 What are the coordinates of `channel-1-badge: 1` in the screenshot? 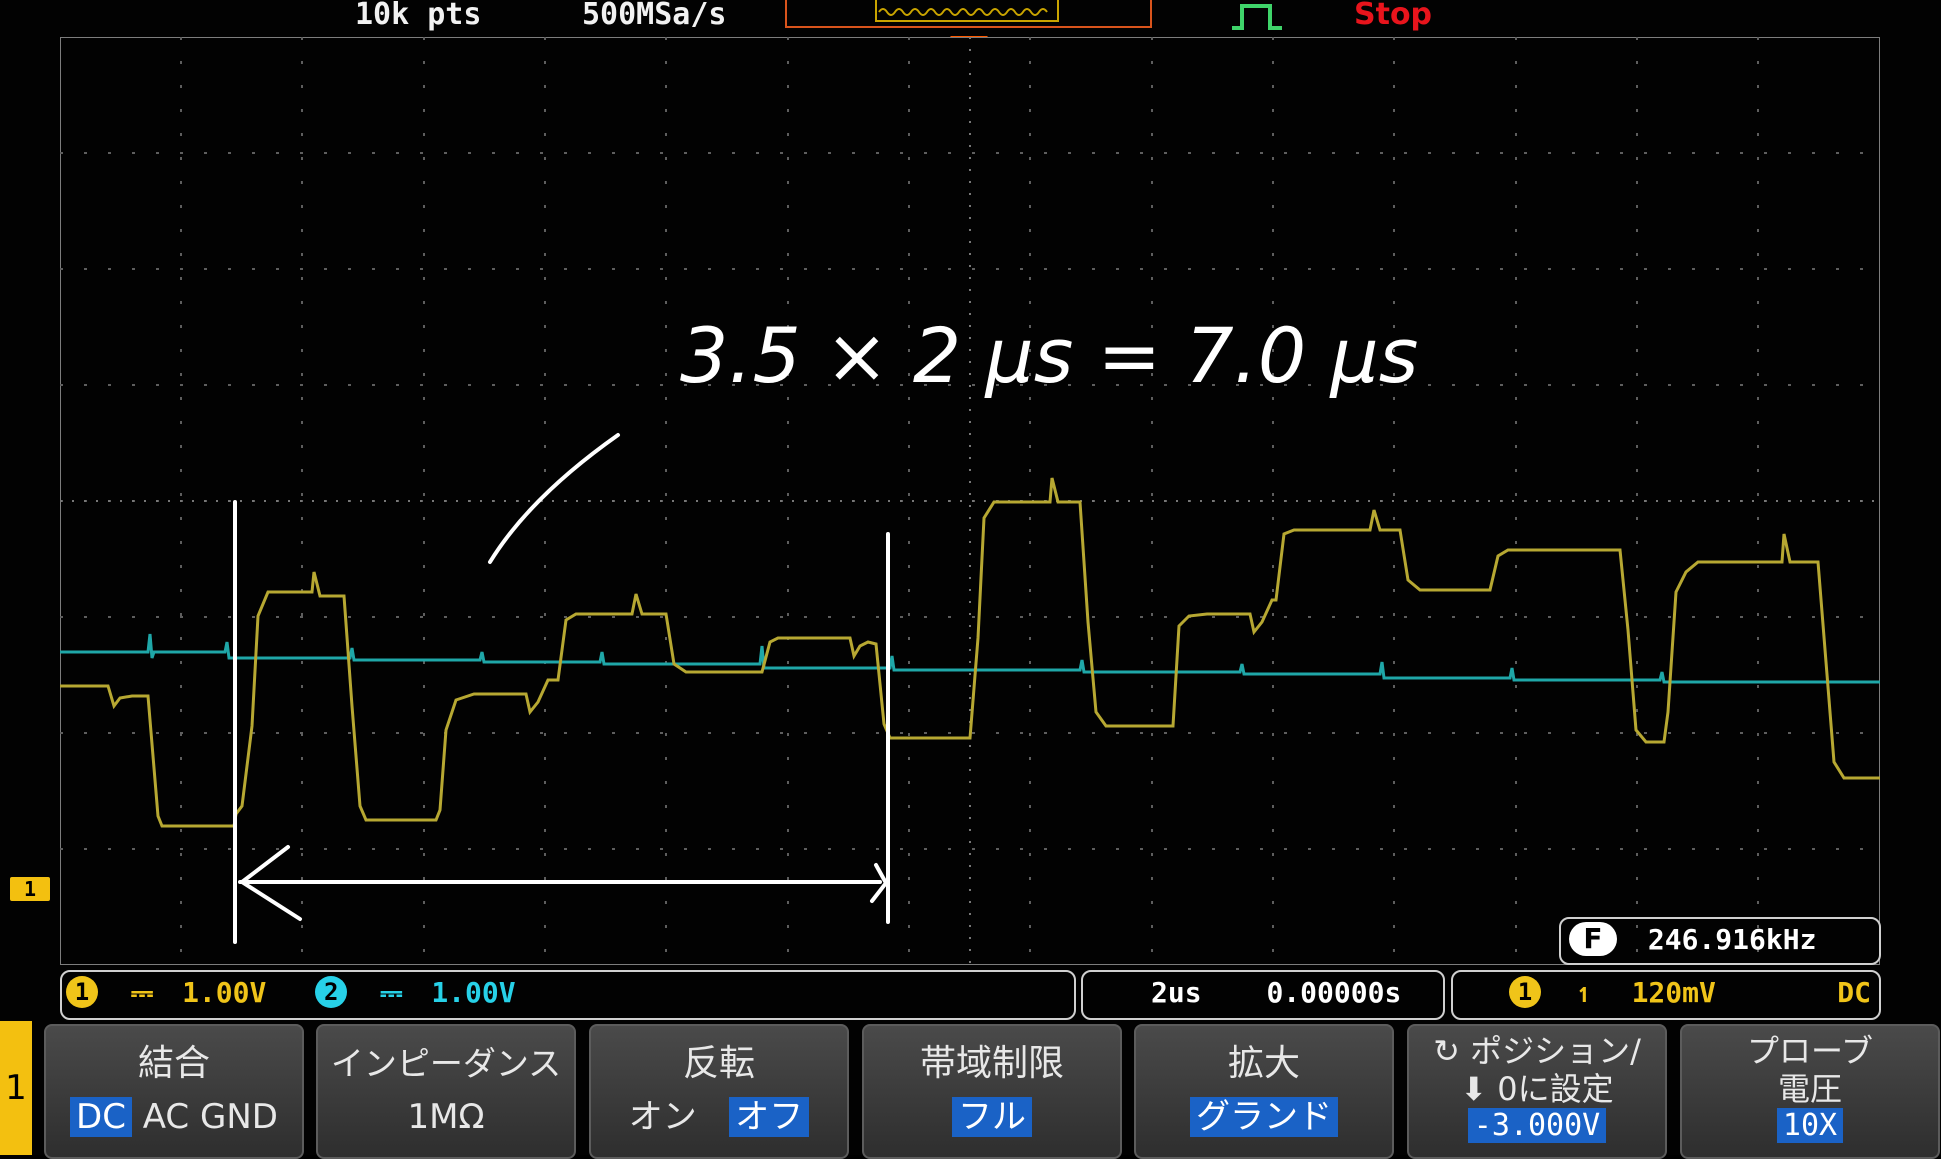 It's located at (82, 992).